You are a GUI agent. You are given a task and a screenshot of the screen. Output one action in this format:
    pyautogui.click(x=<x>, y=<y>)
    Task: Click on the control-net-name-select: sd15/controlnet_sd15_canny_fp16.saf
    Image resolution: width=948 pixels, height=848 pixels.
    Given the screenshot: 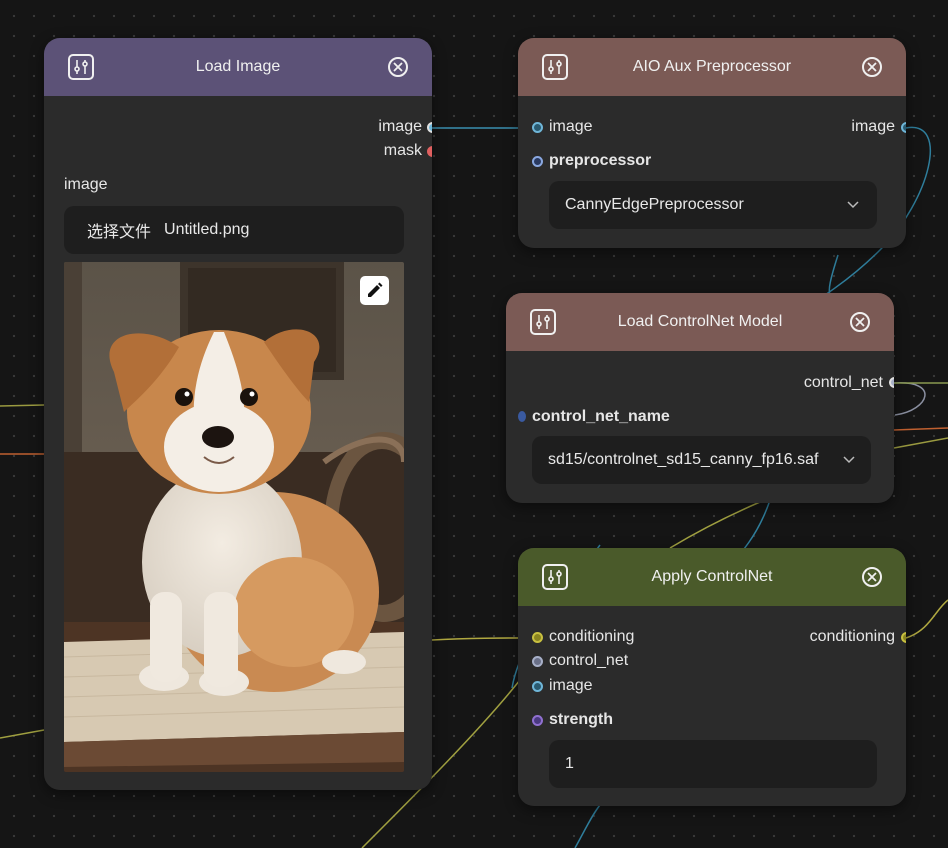 What is the action you would take?
    pyautogui.click(x=701, y=460)
    